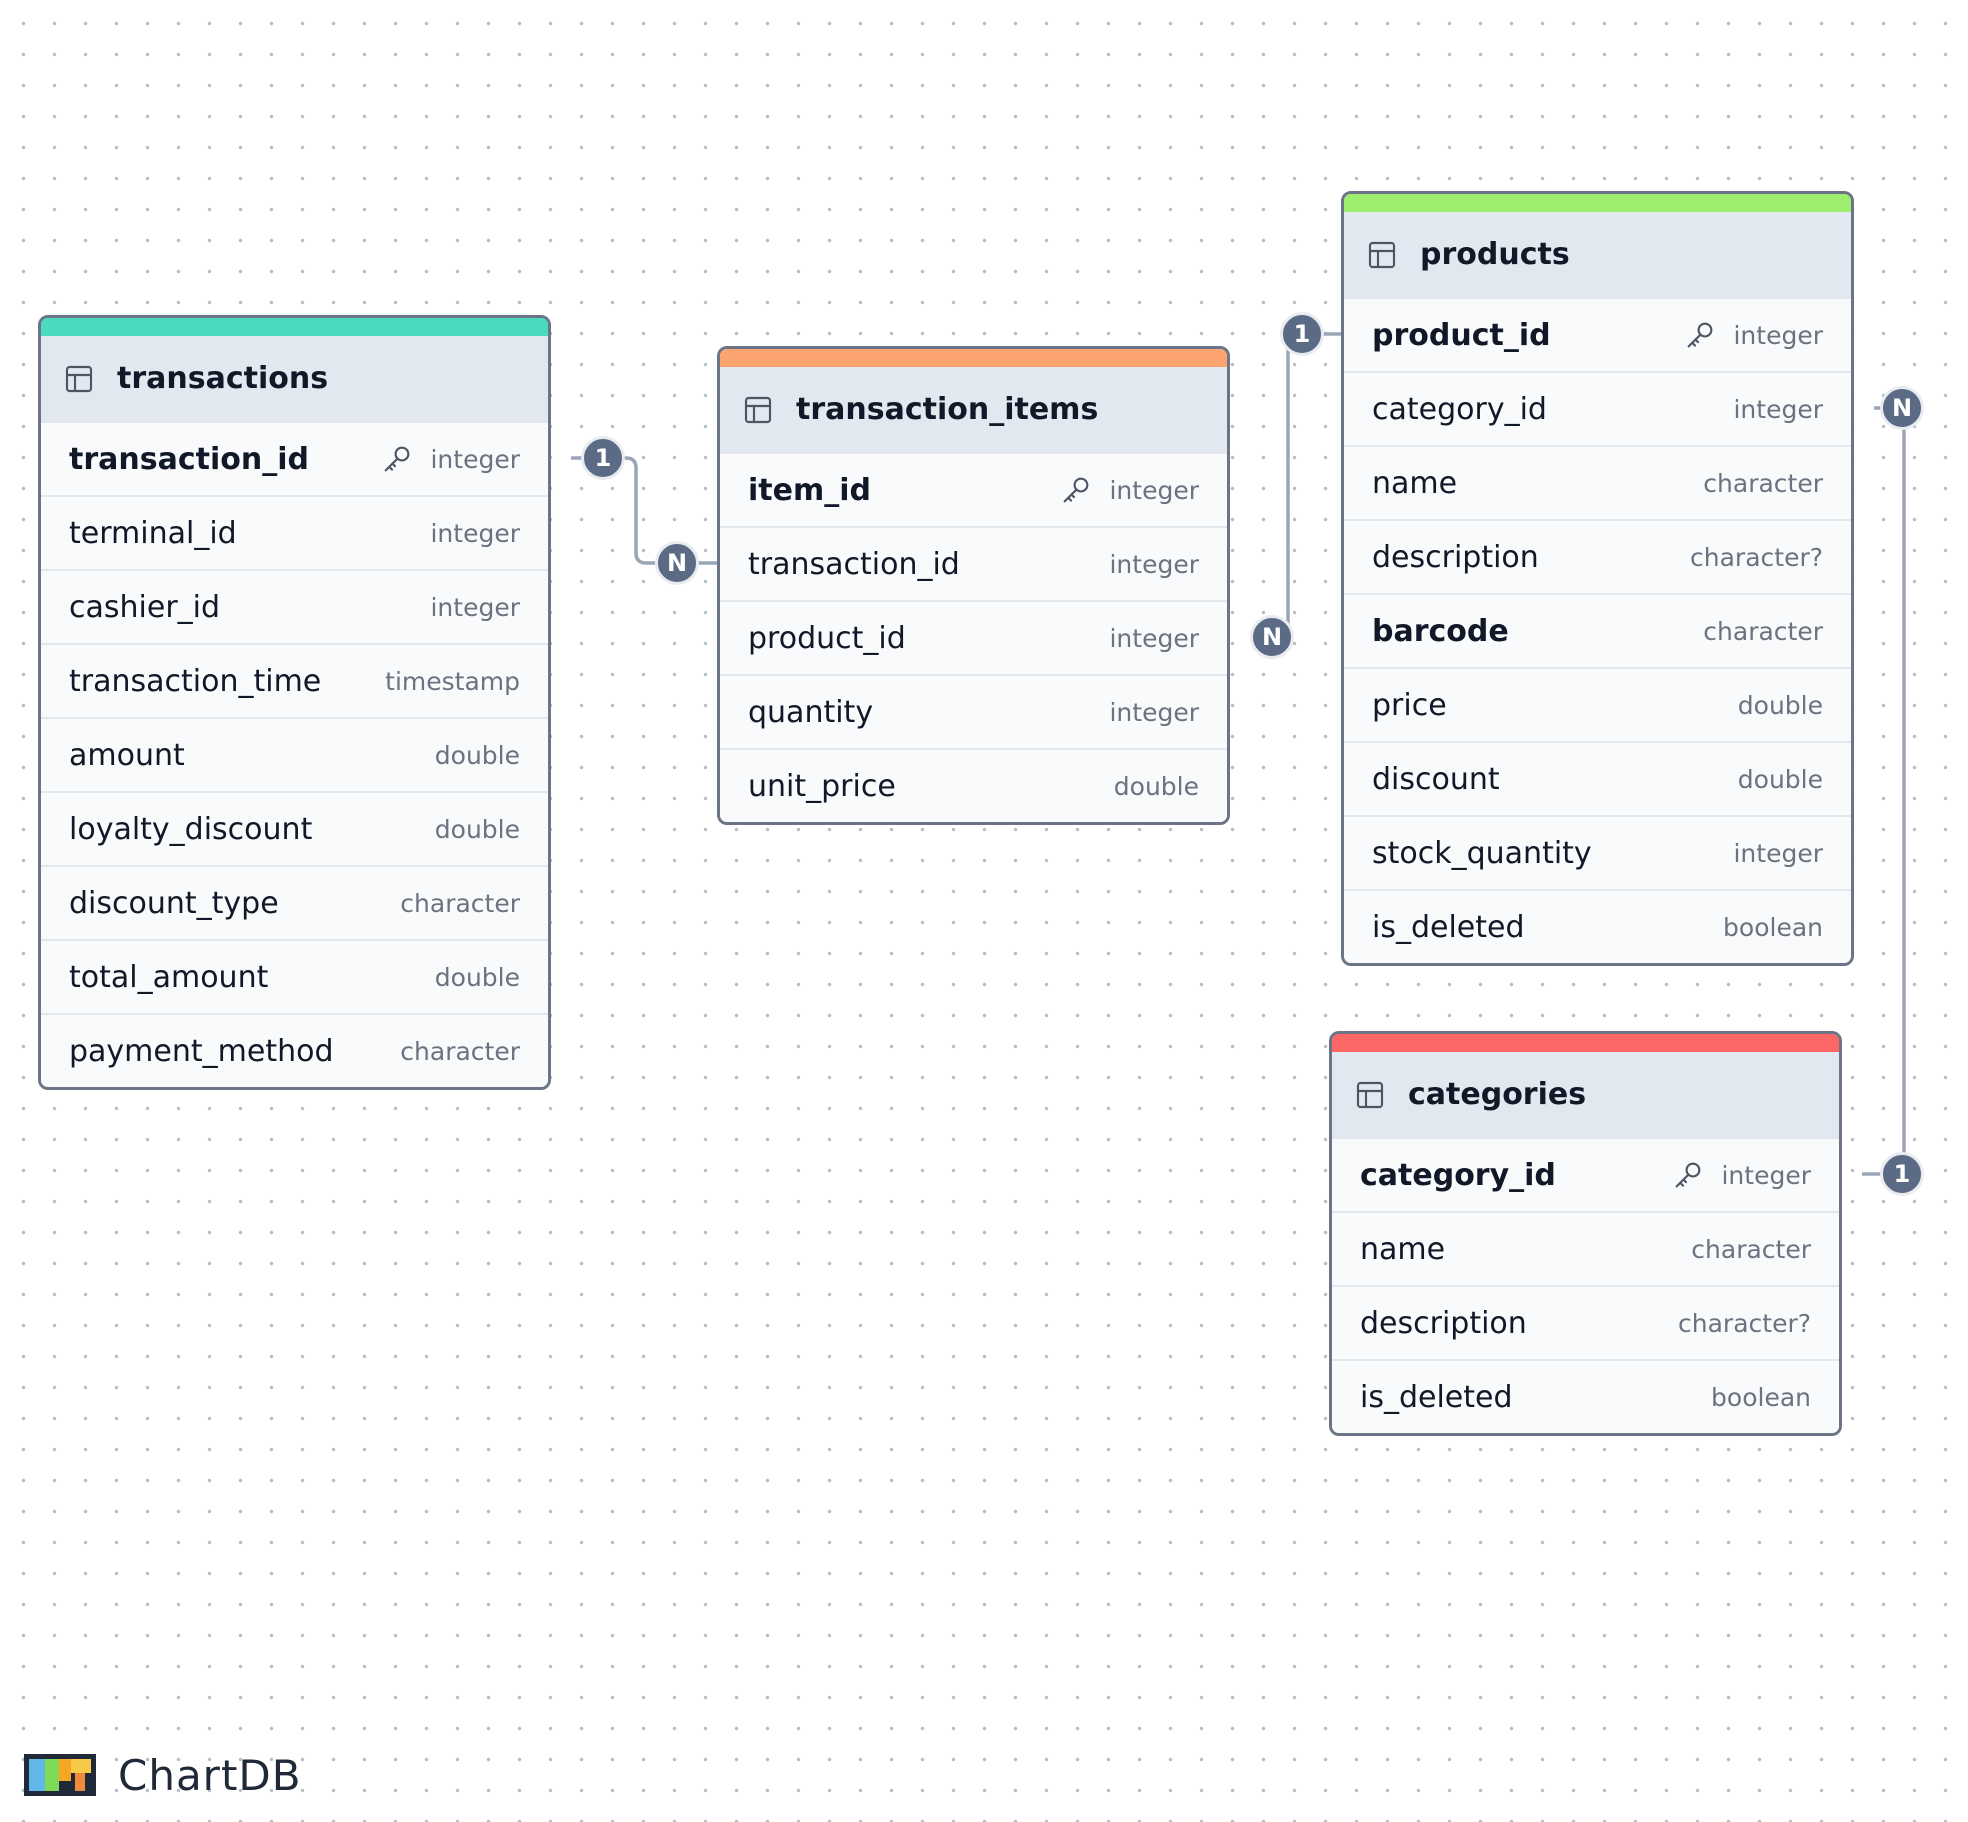 This screenshot has height=1822, width=1968. What do you see at coordinates (1585, 1094) in the screenshot?
I see `table-header: categories` at bounding box center [1585, 1094].